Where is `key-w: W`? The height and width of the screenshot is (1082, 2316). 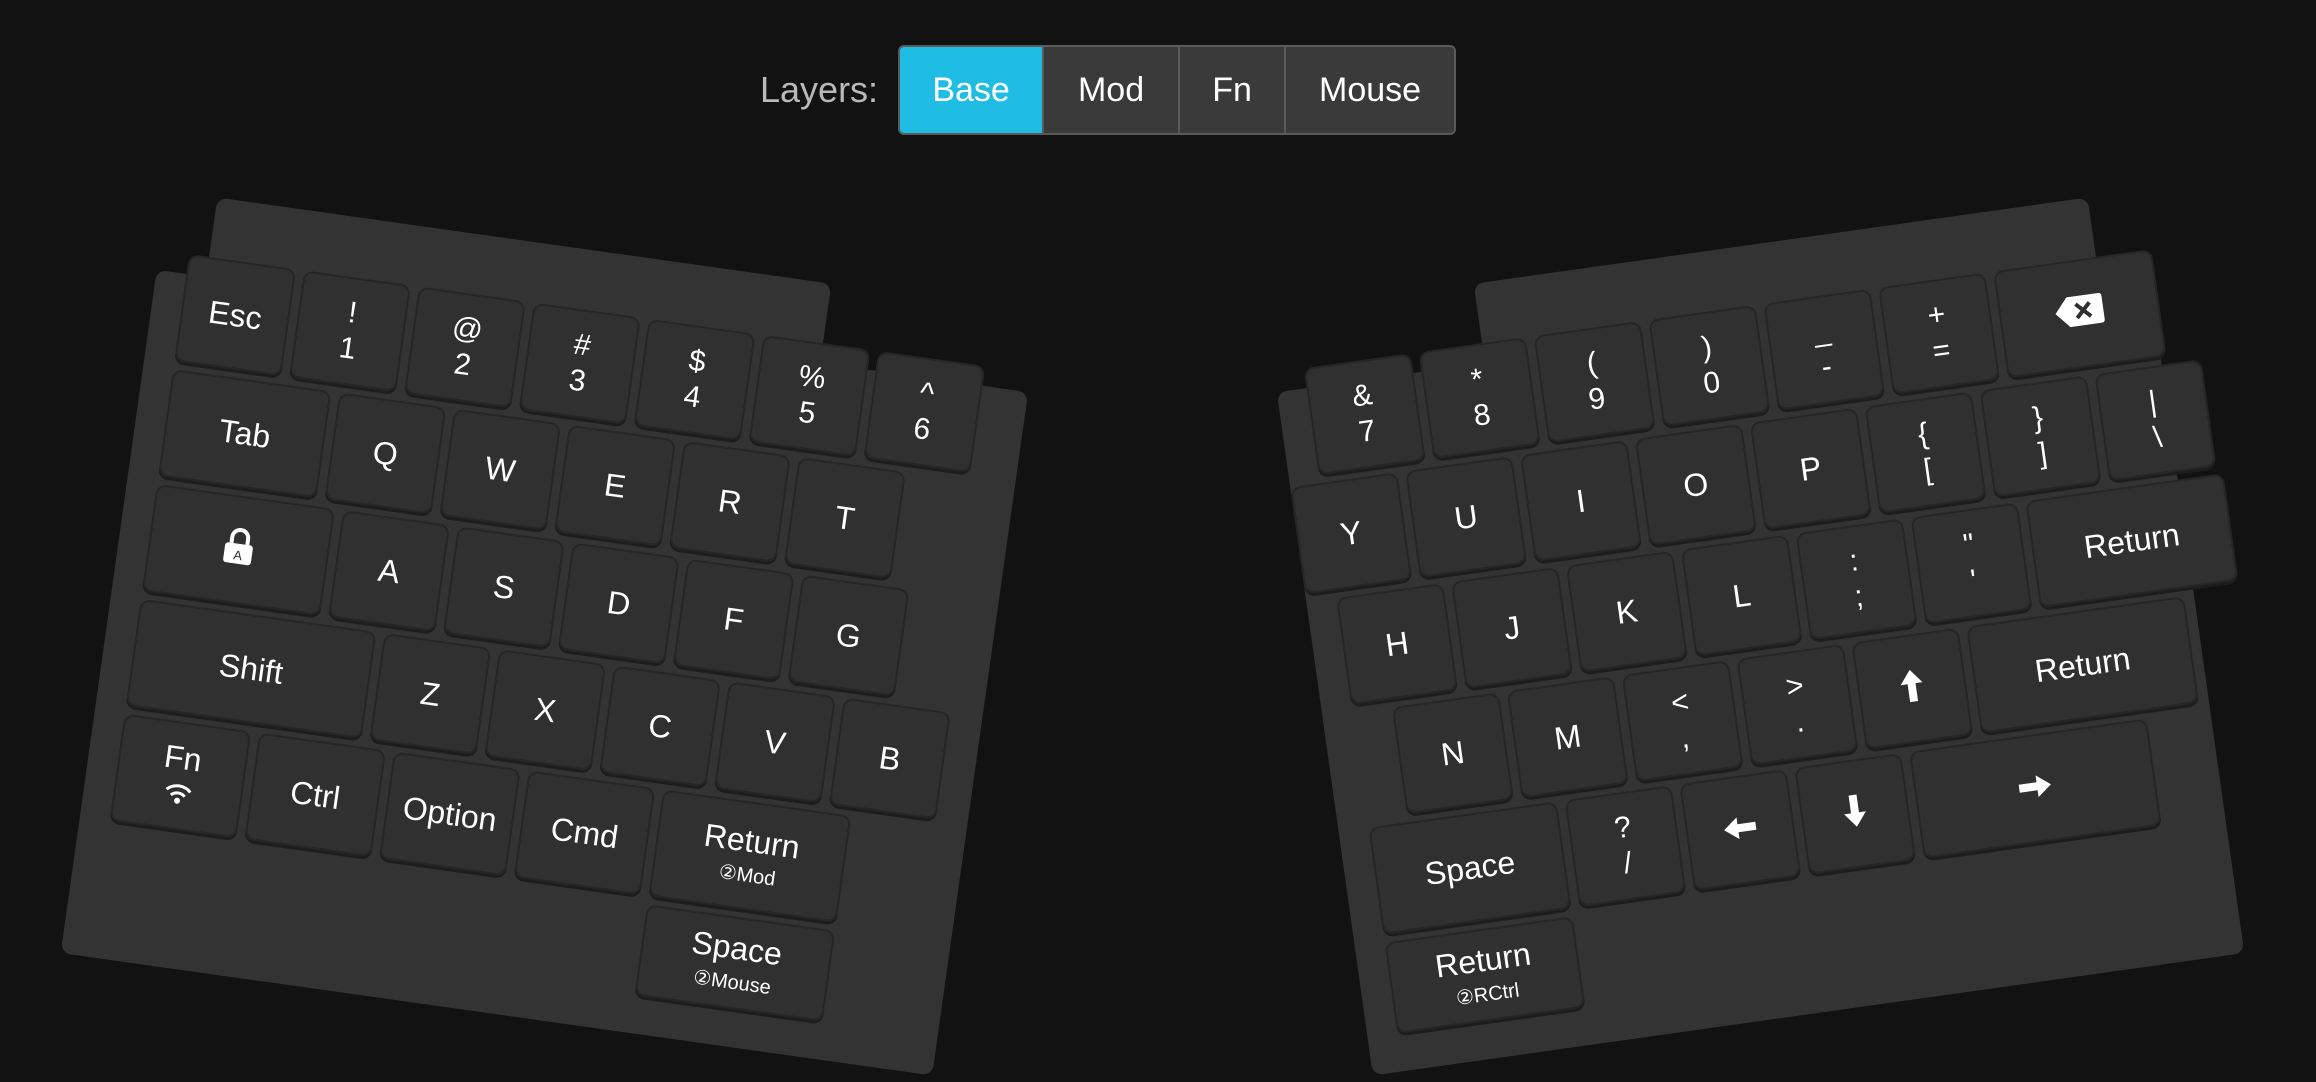 key-w: W is located at coordinates (500, 469).